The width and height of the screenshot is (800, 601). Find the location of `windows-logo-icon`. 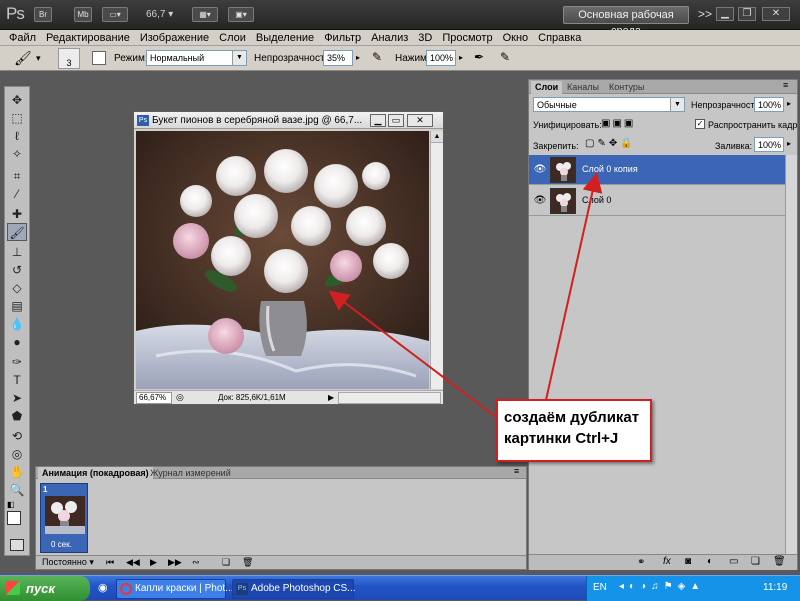

windows-logo-icon is located at coordinates (13, 588).